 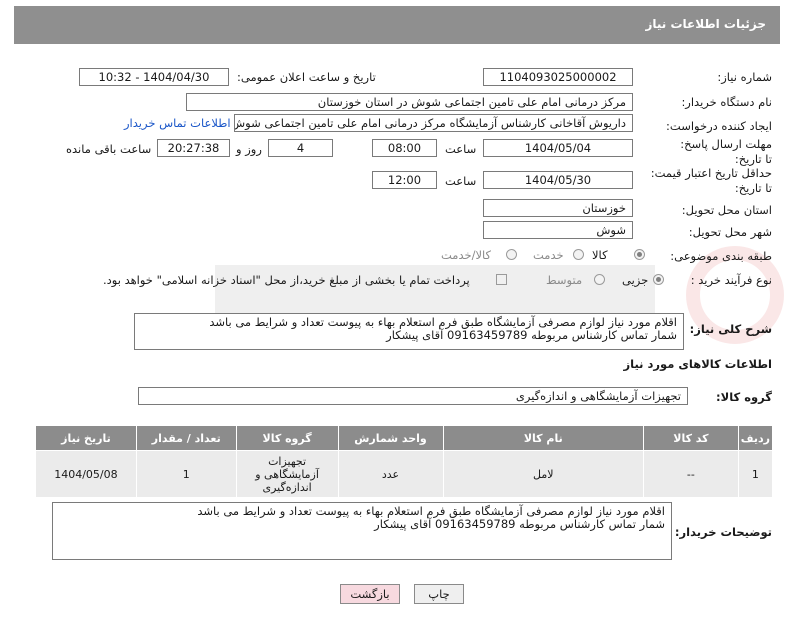 What do you see at coordinates (249, 149) in the screenshot?
I see `days-label: روز و` at bounding box center [249, 149].